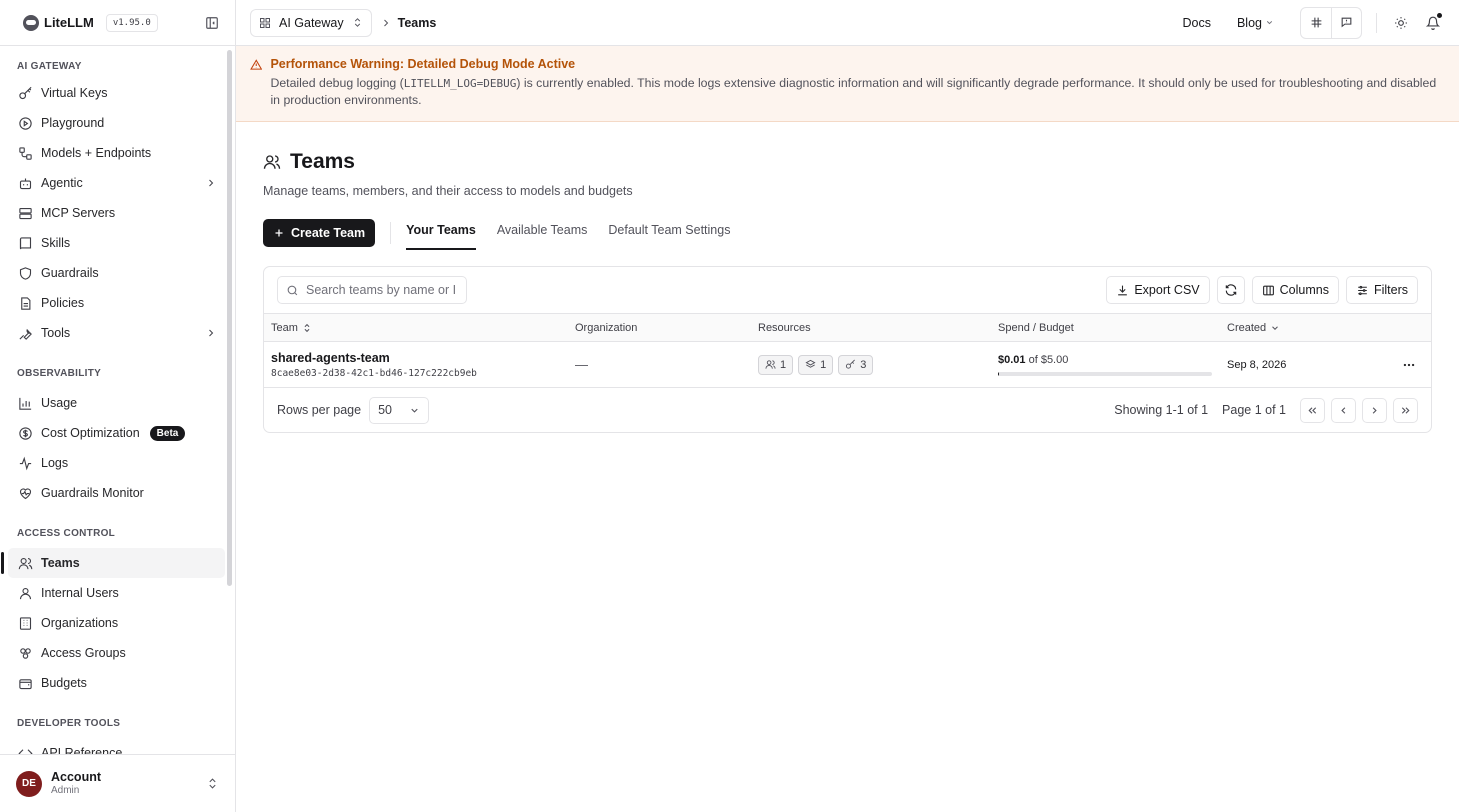  I want to click on organization-cell: —, so click(581, 364).